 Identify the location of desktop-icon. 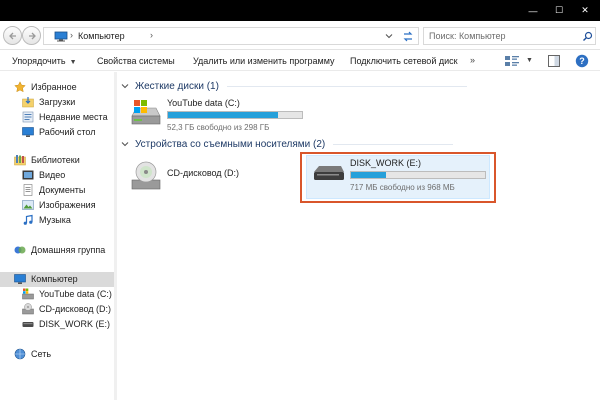
(28, 132).